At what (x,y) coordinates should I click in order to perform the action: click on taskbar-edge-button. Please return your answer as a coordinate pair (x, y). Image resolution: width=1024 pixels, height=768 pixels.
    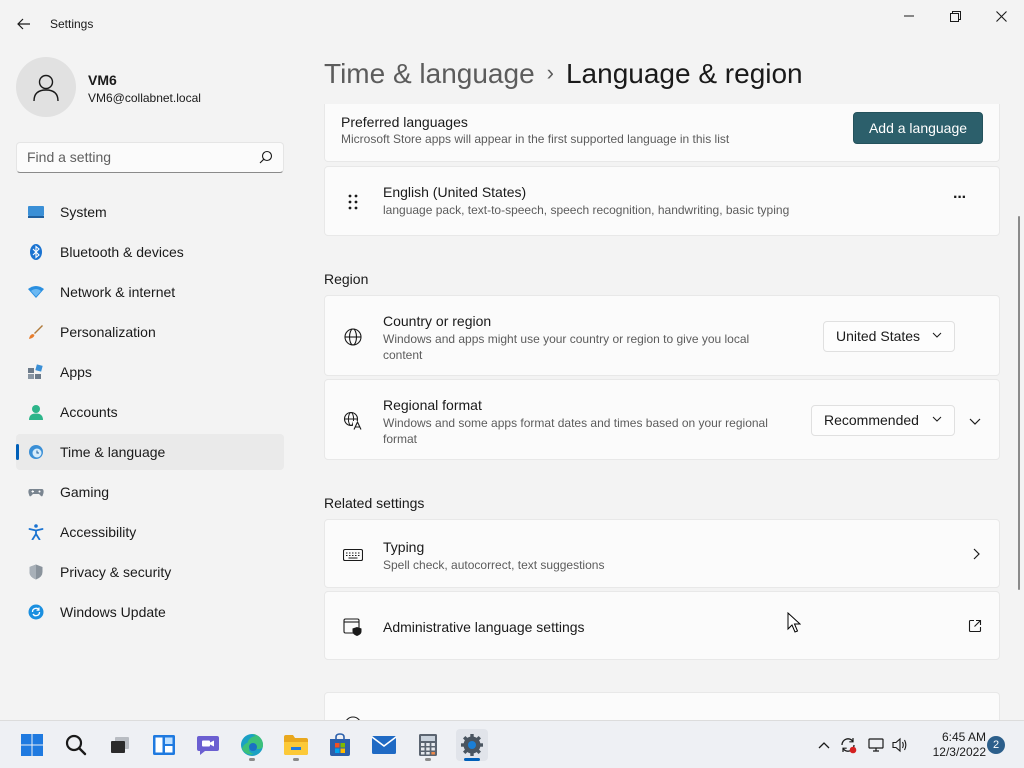
    Looking at the image, I should click on (252, 745).